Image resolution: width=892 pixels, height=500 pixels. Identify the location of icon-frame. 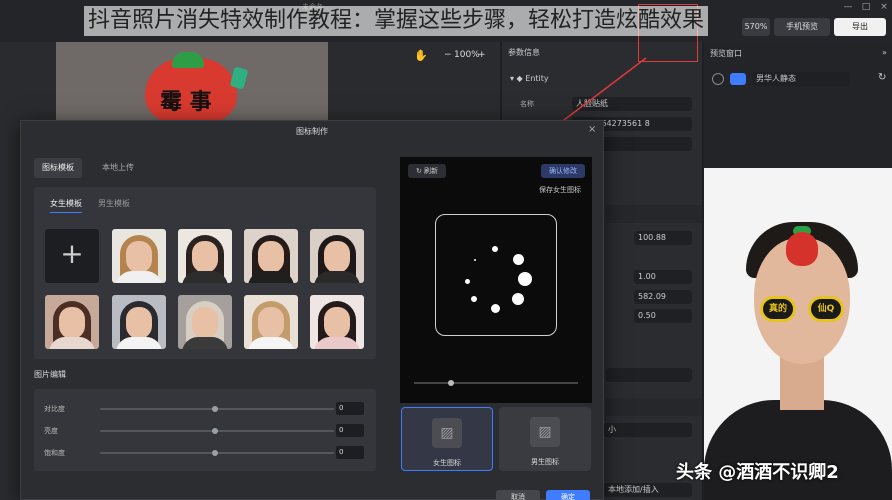
(496, 275).